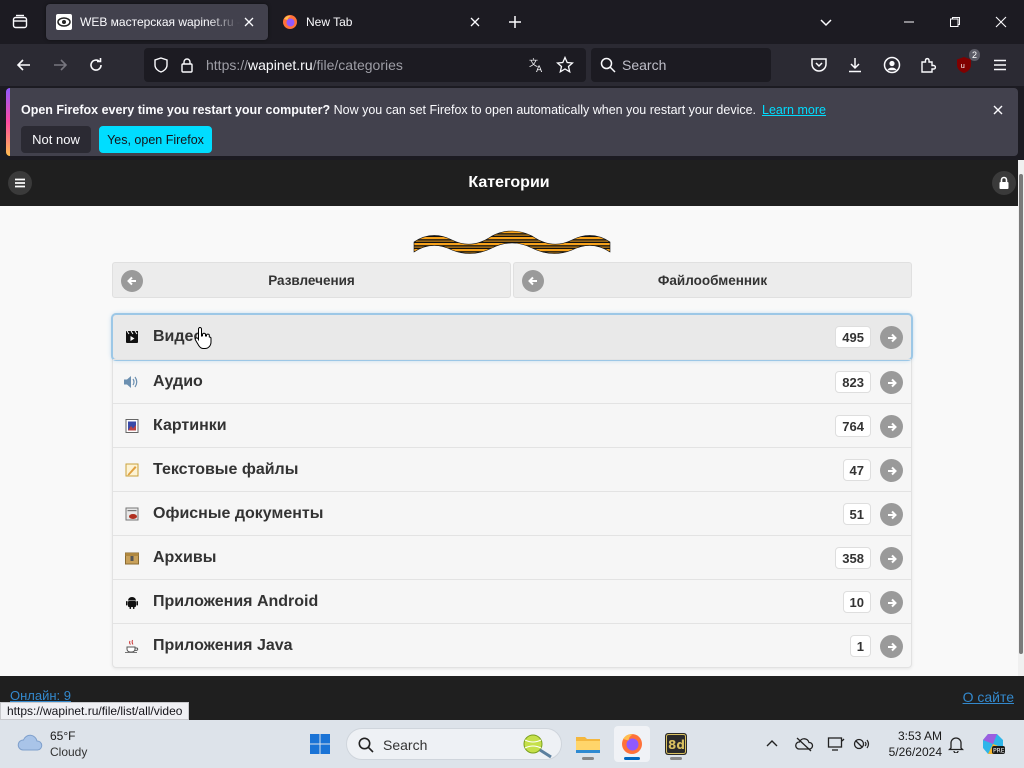  Describe the element at coordinates (132, 382) in the screenshot. I see `speaker-icon` at that location.